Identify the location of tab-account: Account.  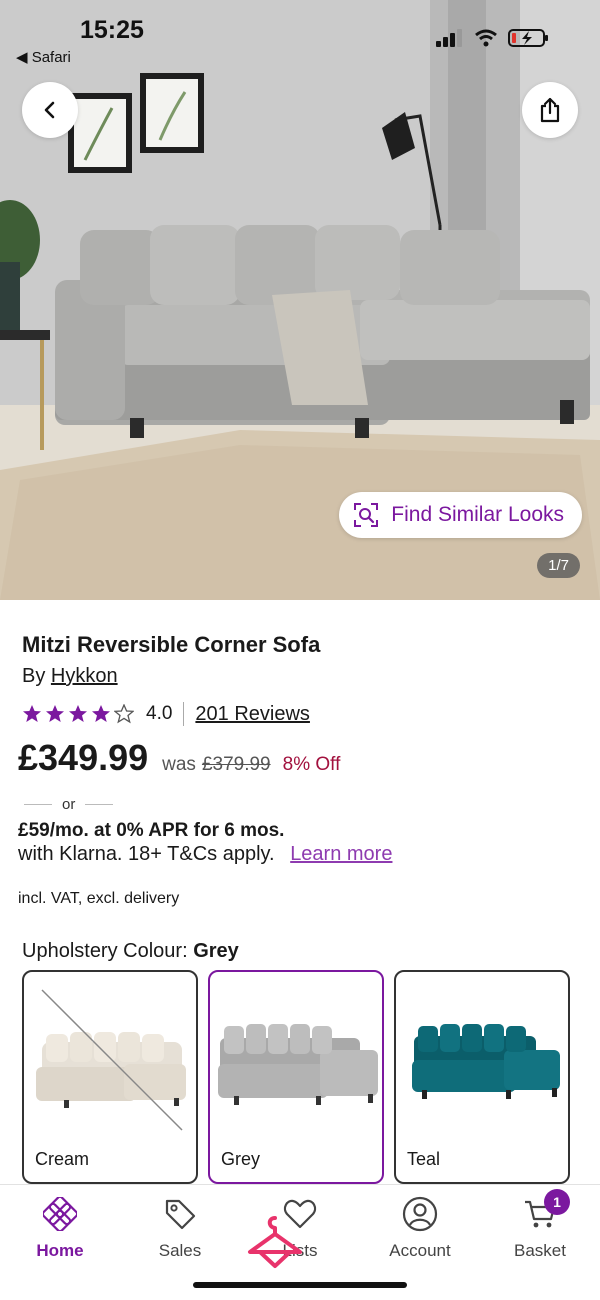
(420, 1228).